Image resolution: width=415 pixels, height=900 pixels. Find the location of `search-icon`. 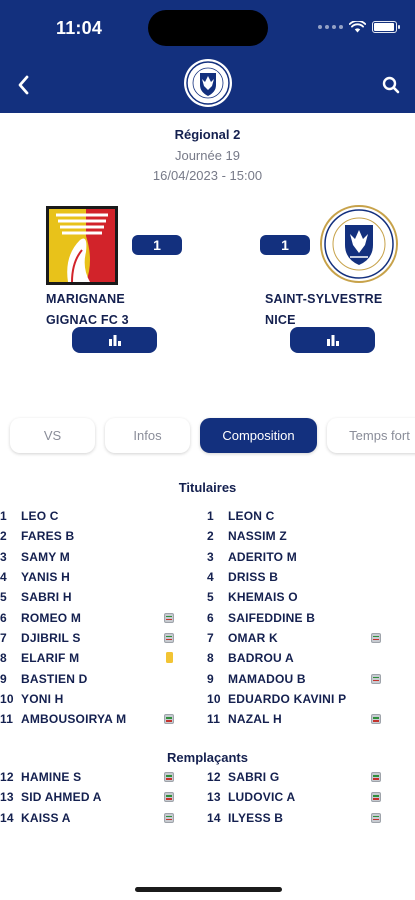

search-icon is located at coordinates (391, 85).